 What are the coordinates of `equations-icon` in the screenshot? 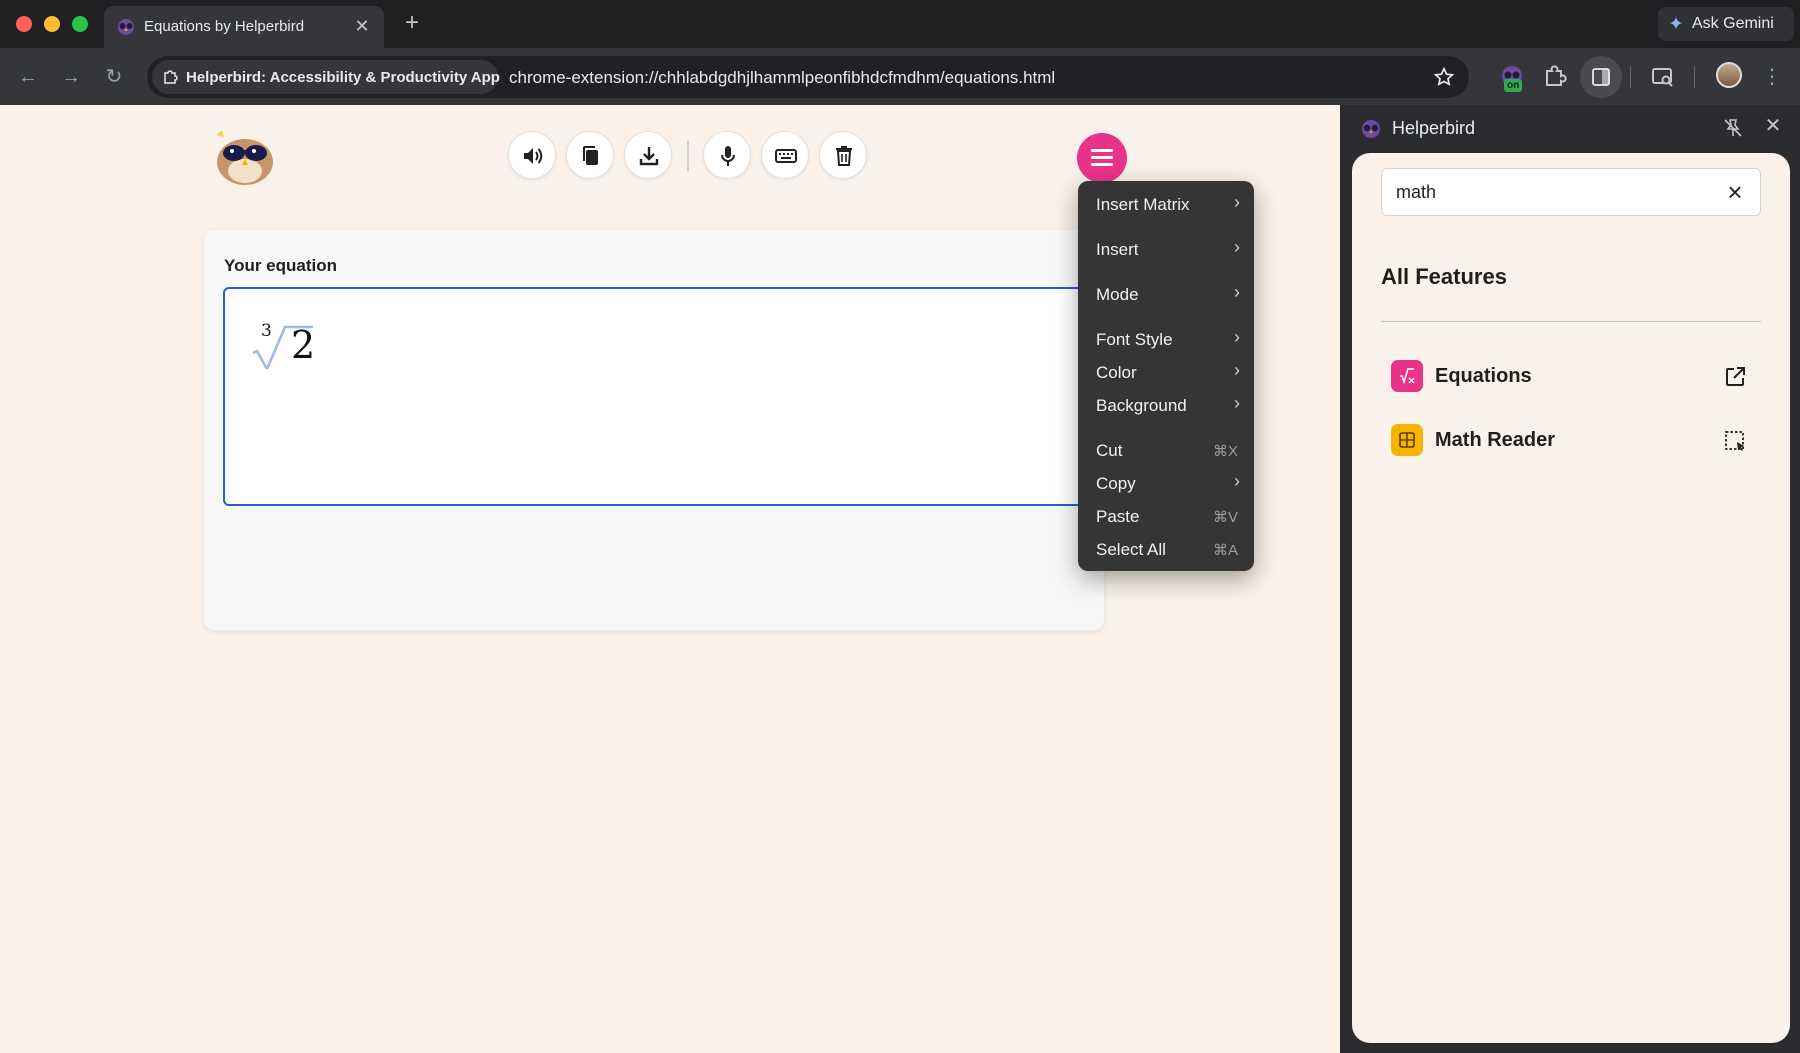 It's located at (1407, 376).